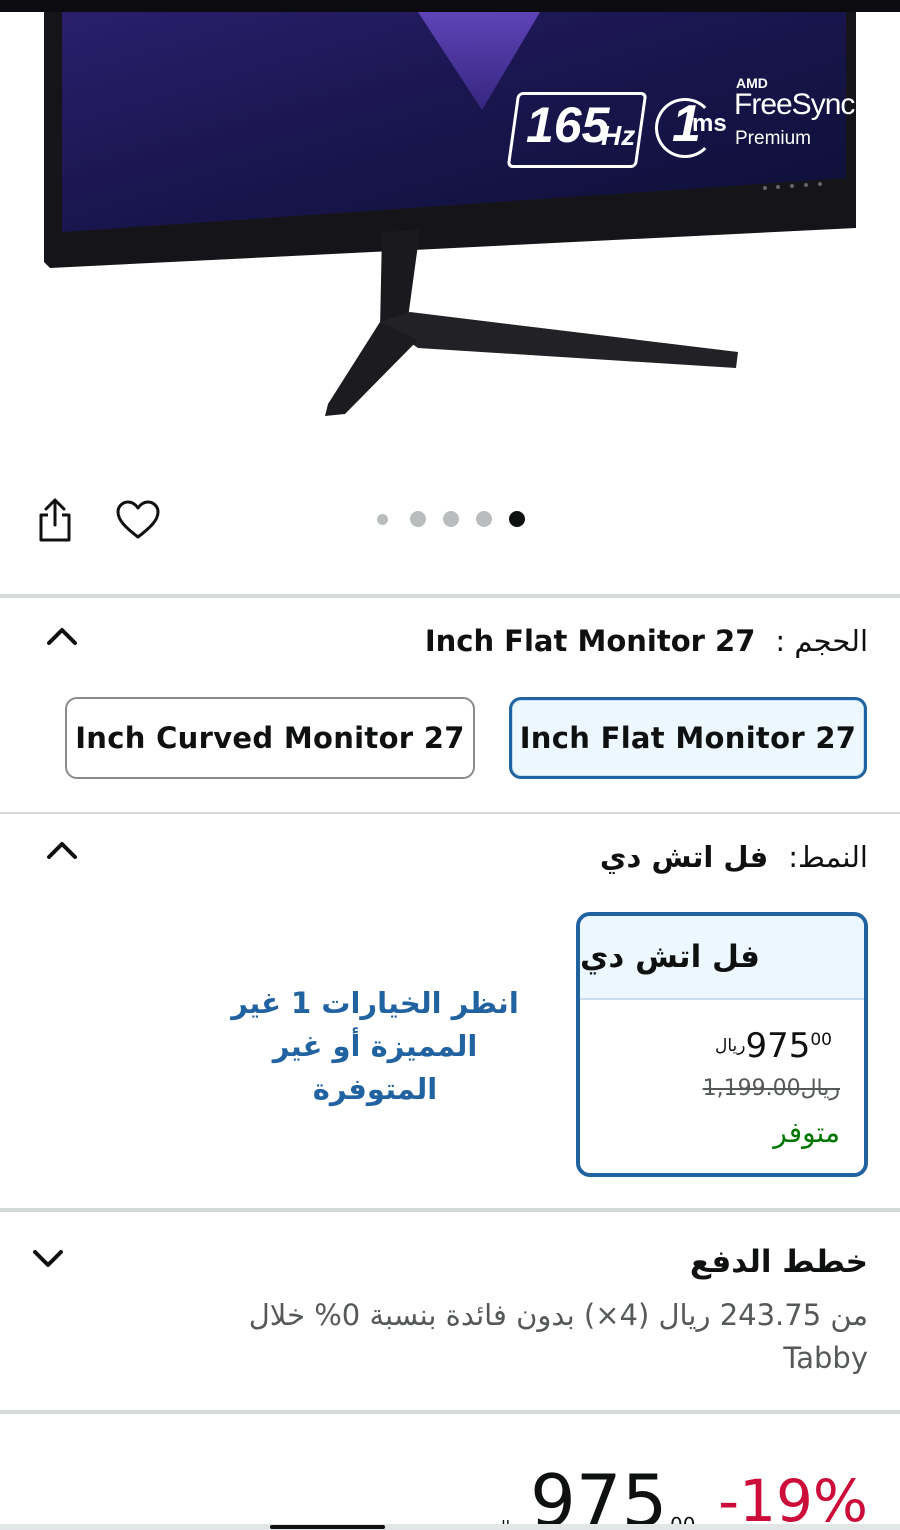 The height and width of the screenshot is (1530, 900). I want to click on refresh-rate-value: 165, so click(568, 125).